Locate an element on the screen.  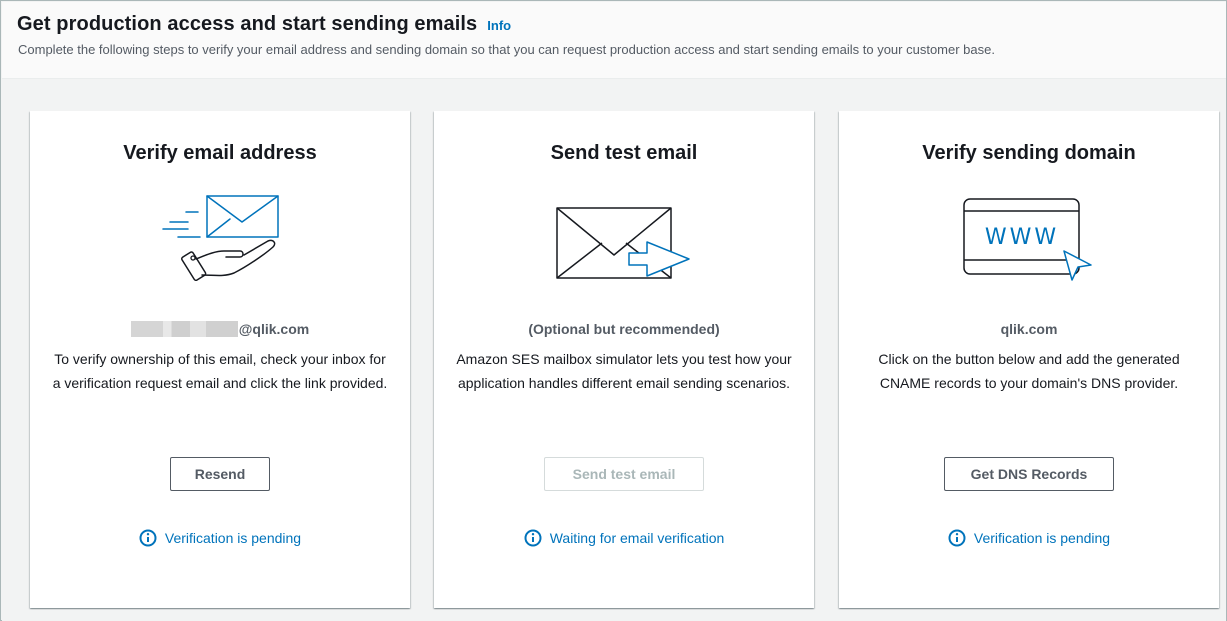
redacted-email-user is located at coordinates (184, 329).